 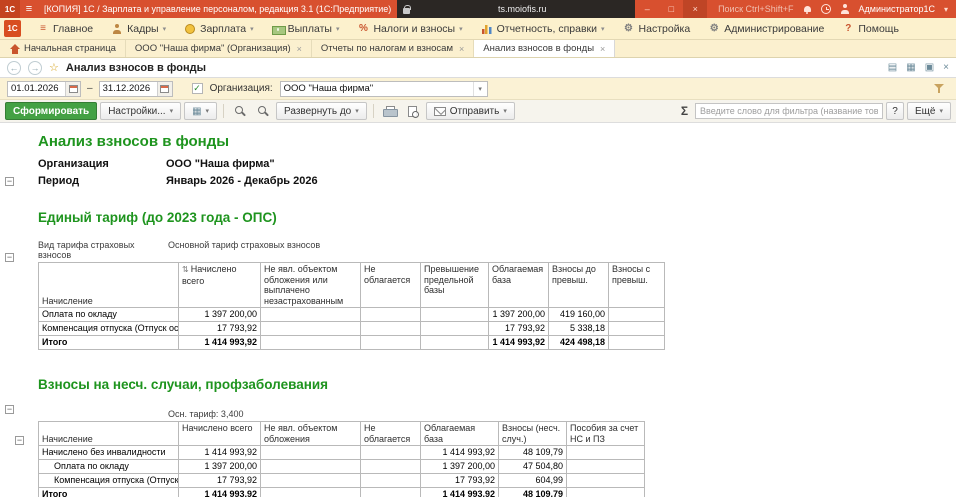 I want to click on onec-logo: 1С, so click(x=12, y=28).